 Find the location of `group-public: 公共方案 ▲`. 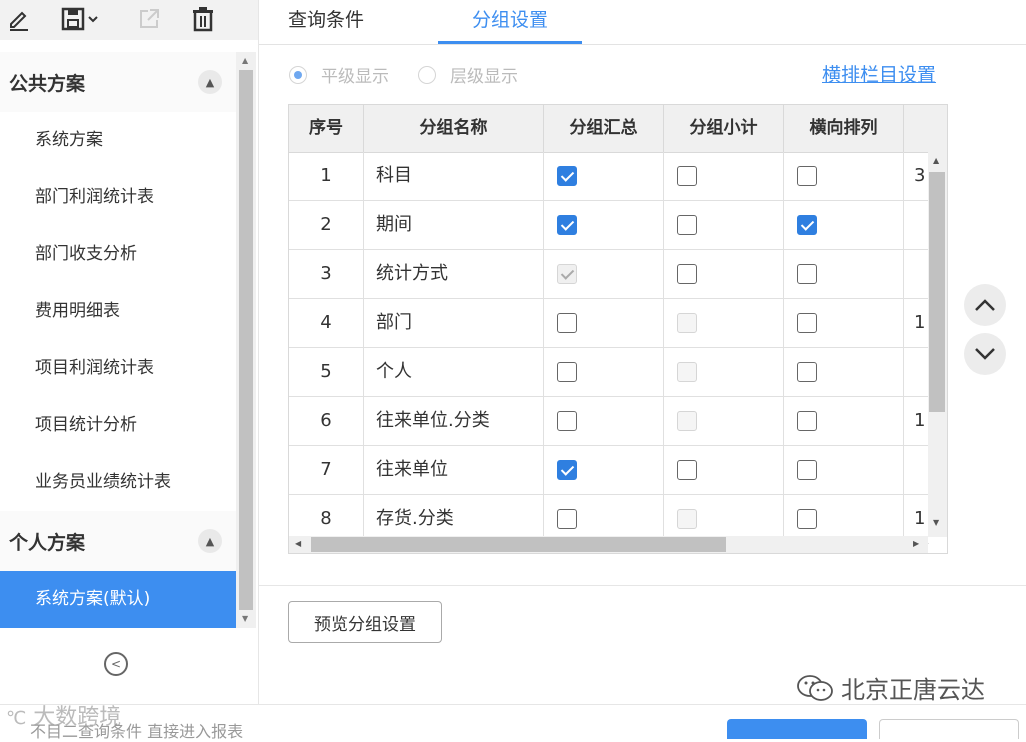

group-public: 公共方案 ▲ is located at coordinates (118, 82).